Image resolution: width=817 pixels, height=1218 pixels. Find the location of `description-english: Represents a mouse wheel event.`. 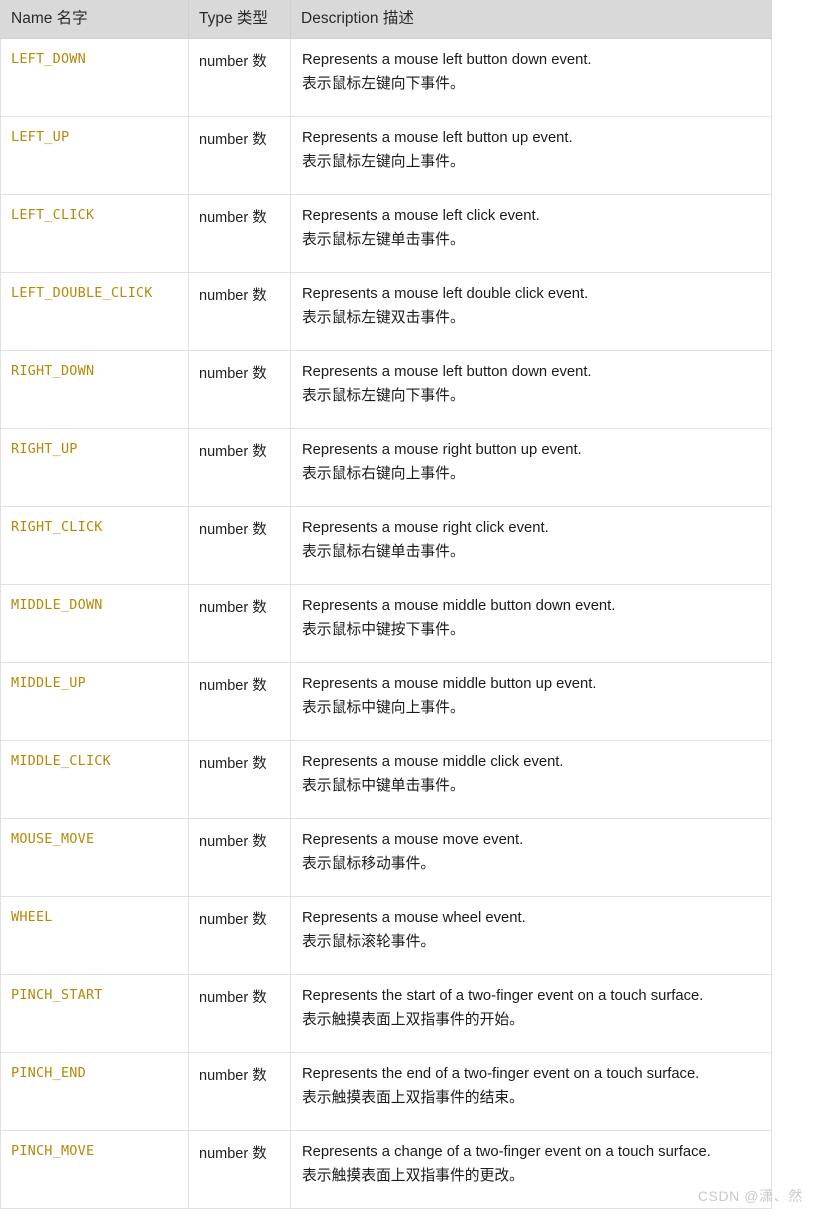

description-english: Represents a mouse wheel event. is located at coordinates (414, 918).